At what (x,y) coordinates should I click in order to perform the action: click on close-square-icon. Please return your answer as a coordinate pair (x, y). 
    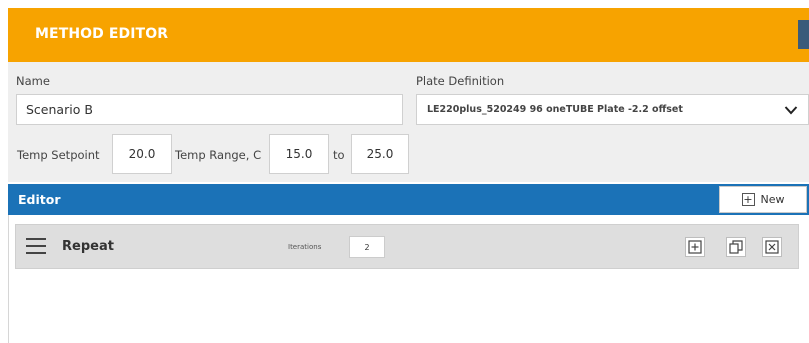
    Looking at the image, I should click on (772, 247).